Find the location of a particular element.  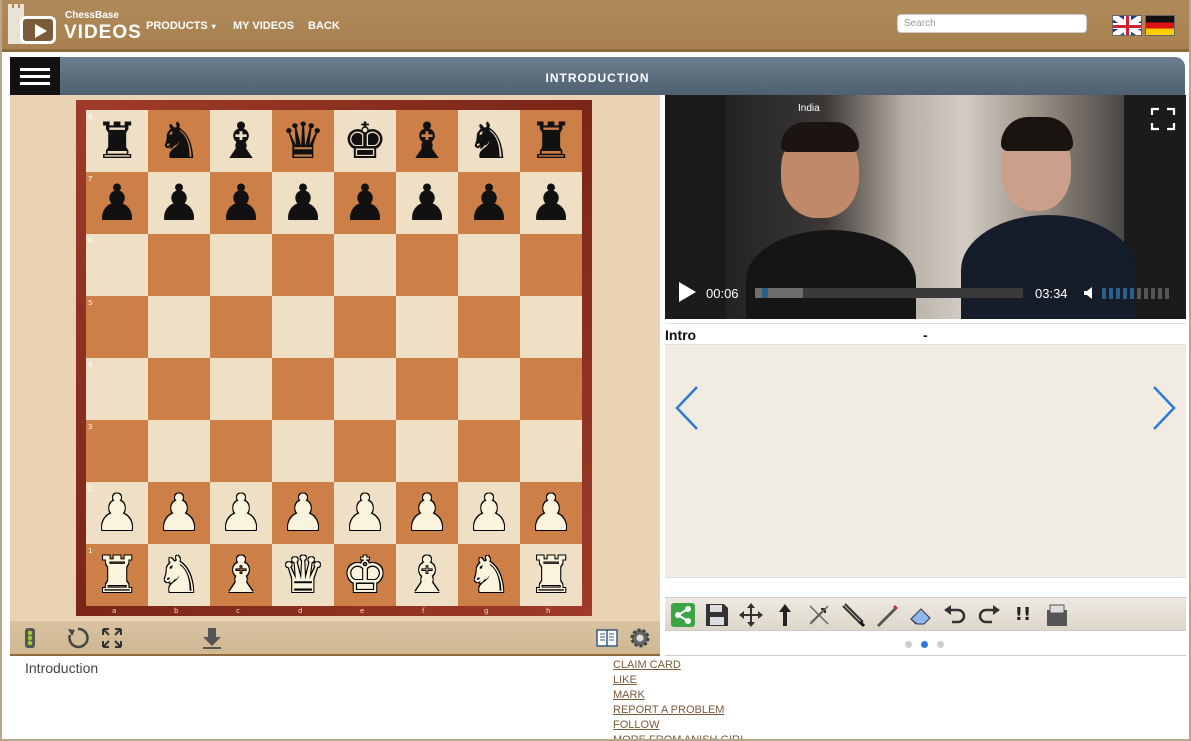

square-g7: ♟ is located at coordinates (489, 203).